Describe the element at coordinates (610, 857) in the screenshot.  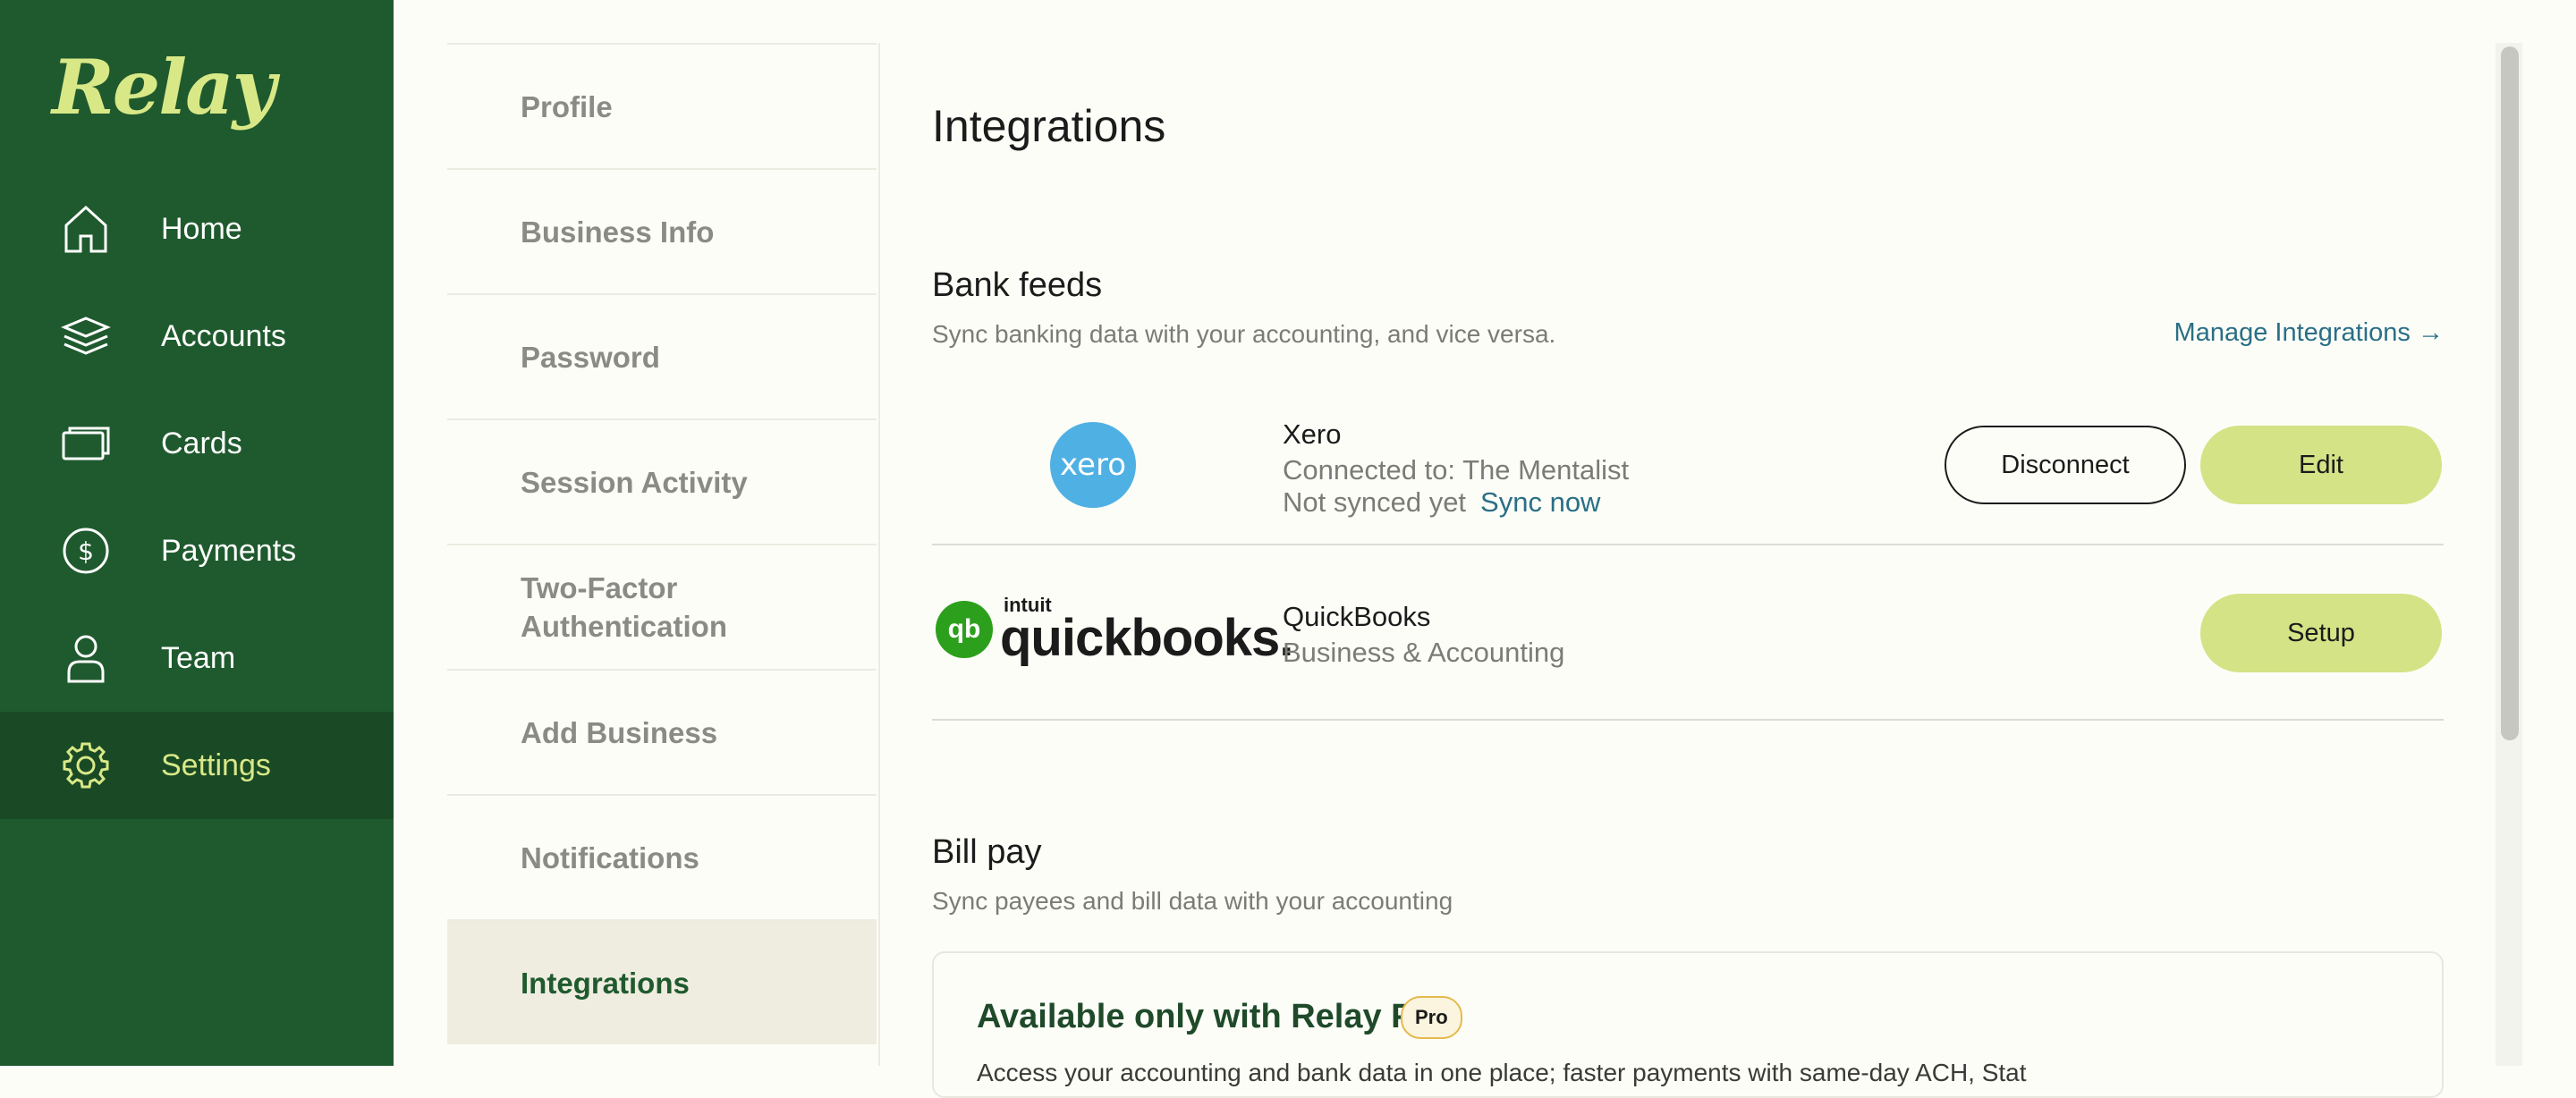
I see `settings-menu-label: Notifications` at that location.